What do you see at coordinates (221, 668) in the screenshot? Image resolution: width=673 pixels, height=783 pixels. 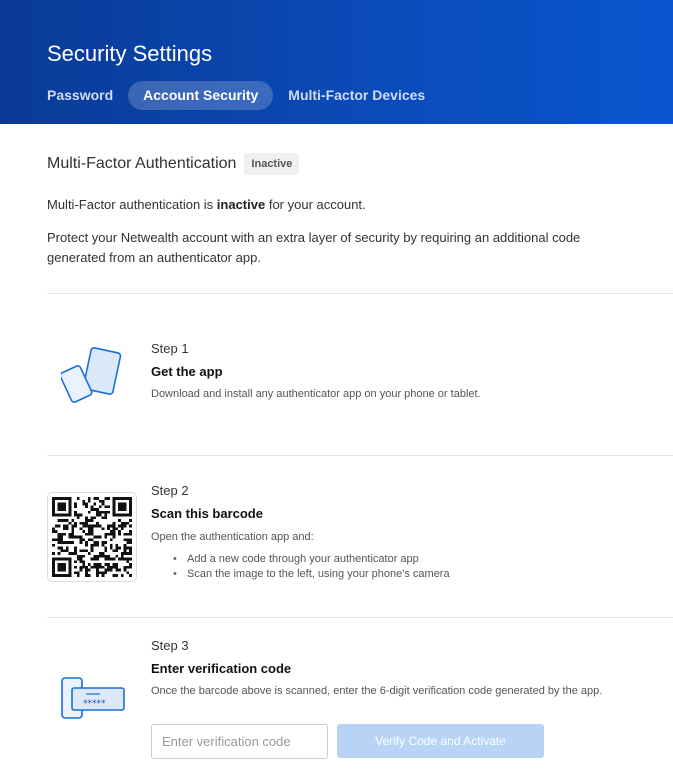 I see `step-title: Enter verification code` at bounding box center [221, 668].